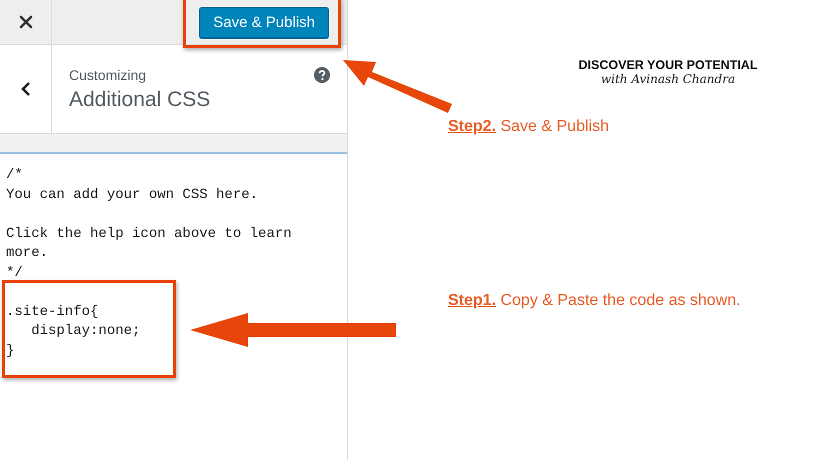 The height and width of the screenshot is (460, 830). What do you see at coordinates (25, 89) in the screenshot?
I see `back-chevron-icon` at bounding box center [25, 89].